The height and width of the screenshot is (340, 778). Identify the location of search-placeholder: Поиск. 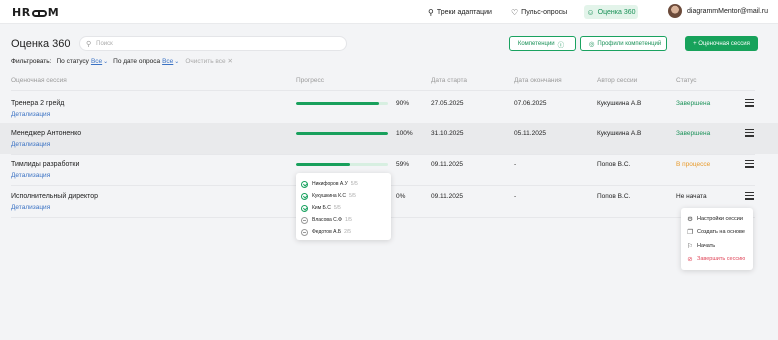
(104, 43).